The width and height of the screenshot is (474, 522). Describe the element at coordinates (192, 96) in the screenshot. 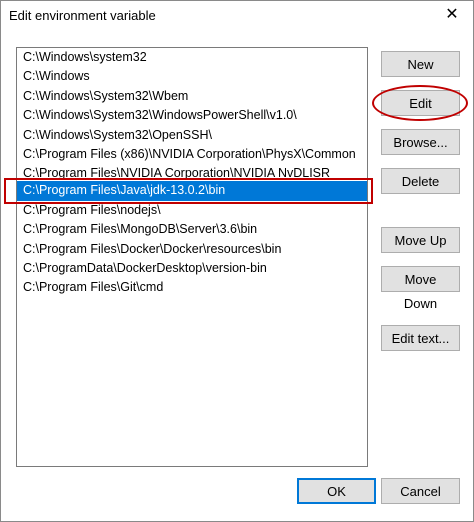

I see `path-list-item: C:\Windows\System32\Wbem` at that location.